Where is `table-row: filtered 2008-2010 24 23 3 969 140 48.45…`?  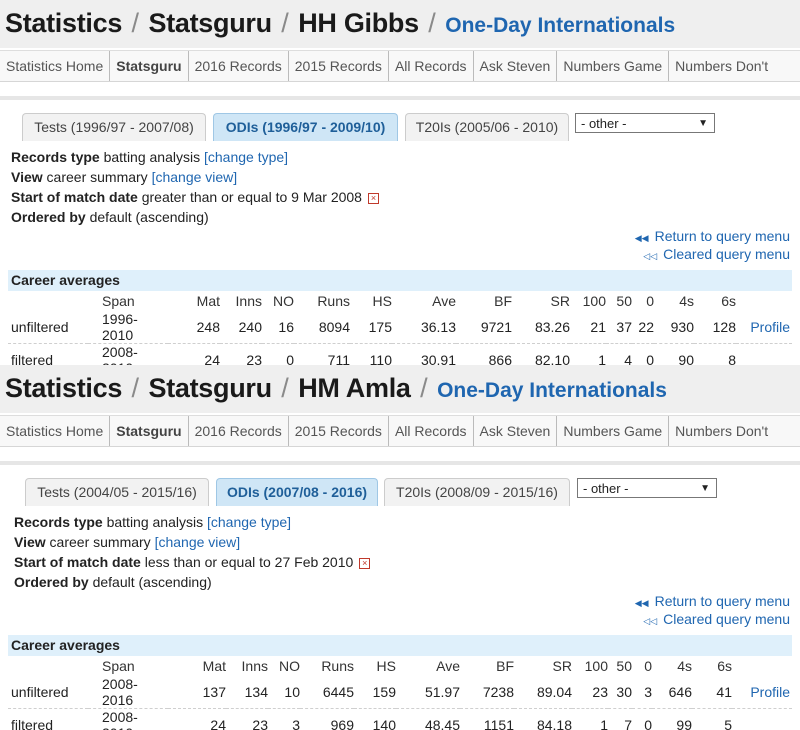 table-row: filtered 2008-2010 24 23 3 969 140 48.45… is located at coordinates (400, 719).